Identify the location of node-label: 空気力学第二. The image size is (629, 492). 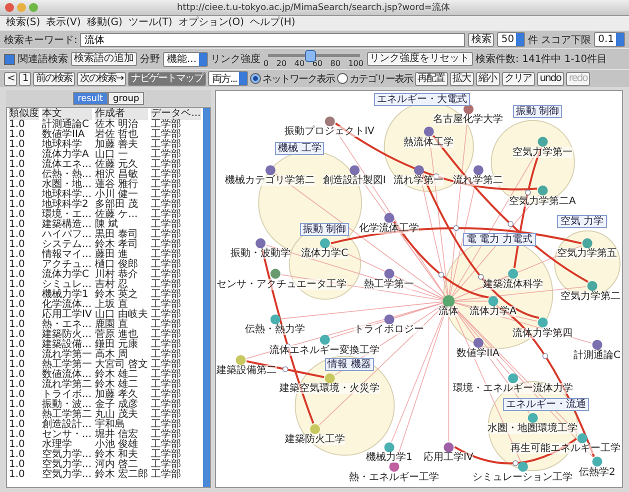
(590, 296).